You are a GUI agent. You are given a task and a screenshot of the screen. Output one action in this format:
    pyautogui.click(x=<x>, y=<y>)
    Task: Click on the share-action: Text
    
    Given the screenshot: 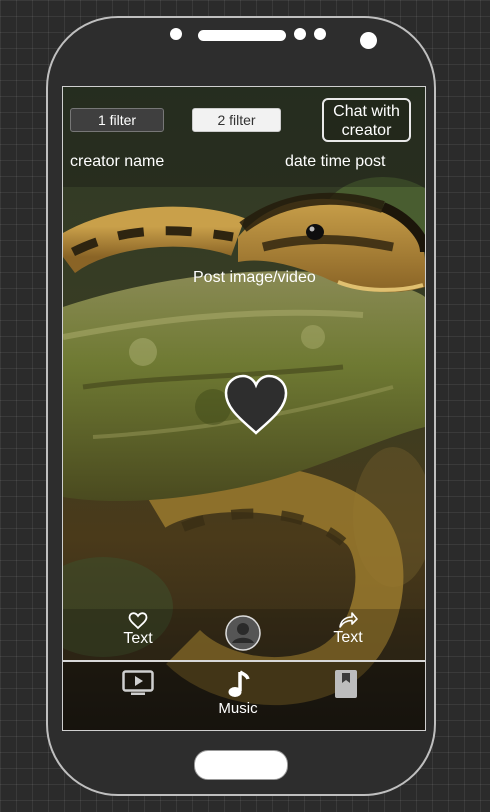 What is the action you would take?
    pyautogui.click(x=348, y=629)
    